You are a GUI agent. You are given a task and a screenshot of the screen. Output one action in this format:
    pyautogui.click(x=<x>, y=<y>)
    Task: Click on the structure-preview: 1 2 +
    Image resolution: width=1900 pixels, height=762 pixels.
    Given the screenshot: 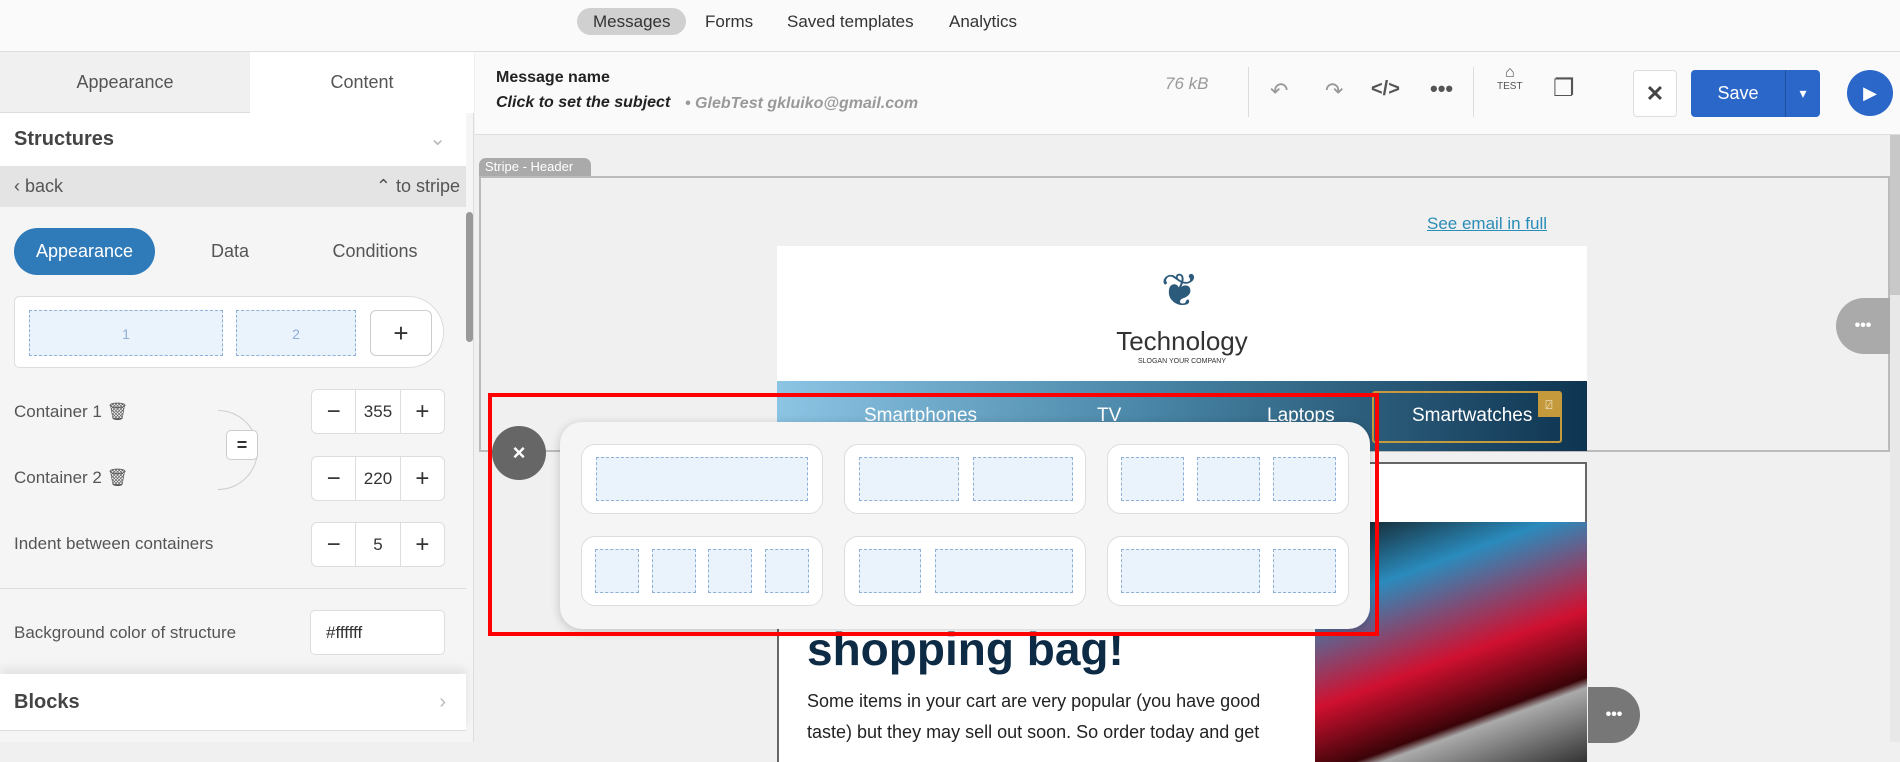 What is the action you would take?
    pyautogui.click(x=229, y=332)
    